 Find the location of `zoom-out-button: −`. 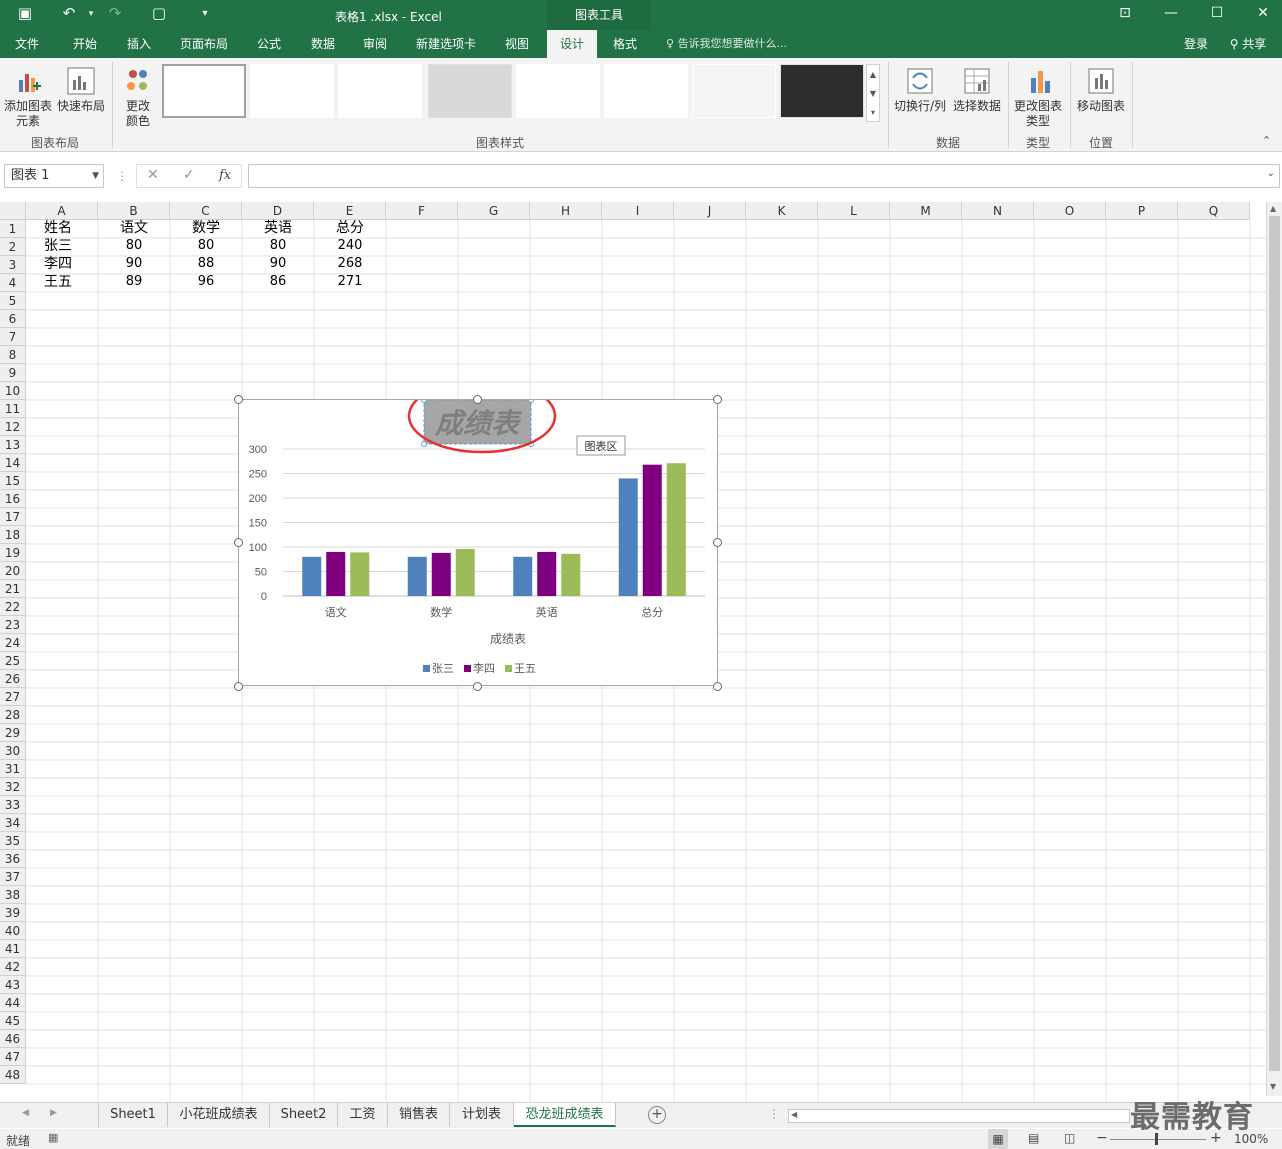

zoom-out-button: − is located at coordinates (1102, 1138).